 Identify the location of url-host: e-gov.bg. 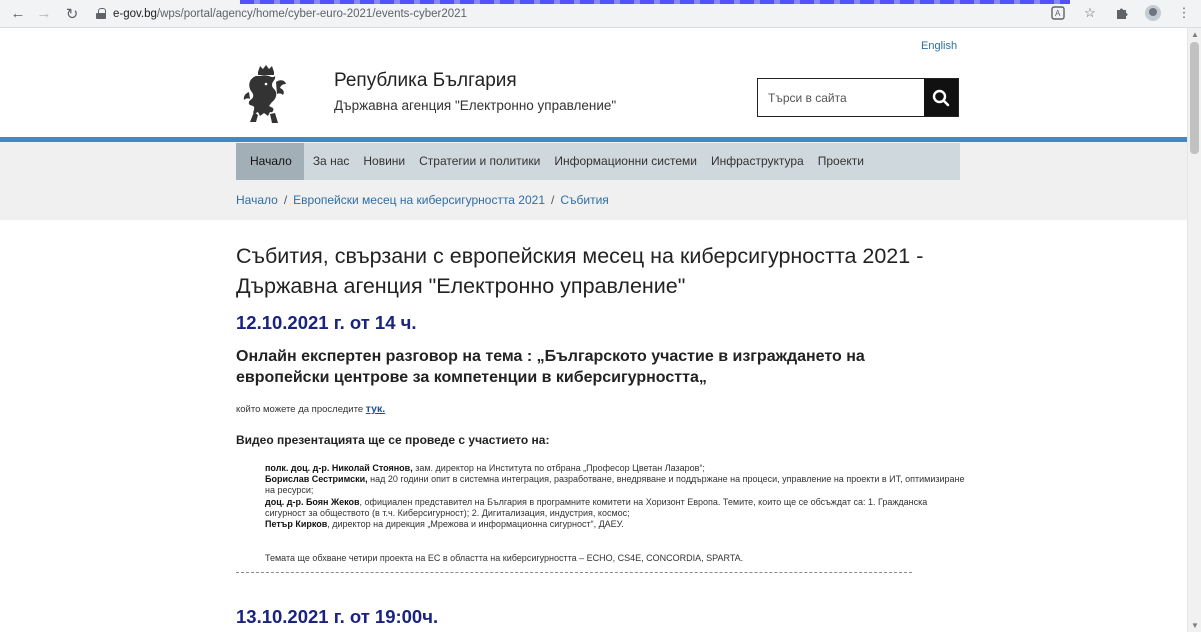
(135, 13).